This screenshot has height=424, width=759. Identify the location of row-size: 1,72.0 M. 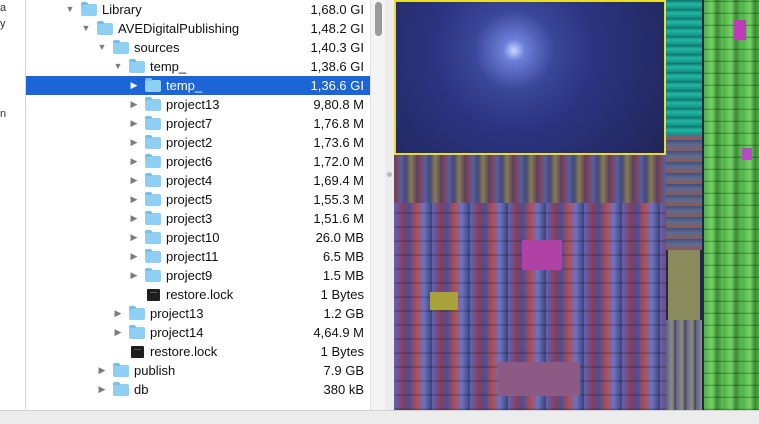
(338, 161).